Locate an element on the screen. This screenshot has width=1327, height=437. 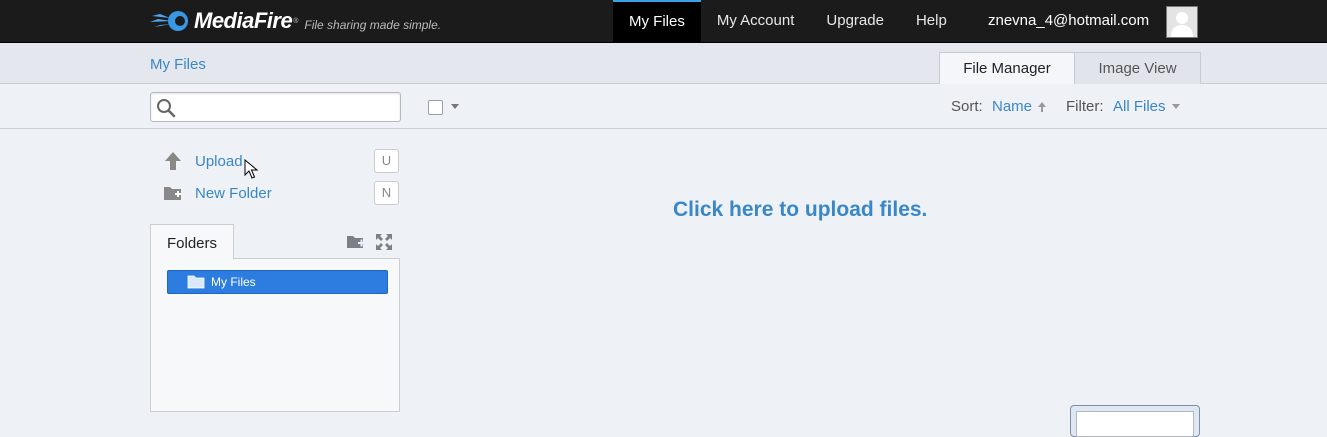
breadcrumb-bar: My Files File Manager Image View is located at coordinates (663, 64).